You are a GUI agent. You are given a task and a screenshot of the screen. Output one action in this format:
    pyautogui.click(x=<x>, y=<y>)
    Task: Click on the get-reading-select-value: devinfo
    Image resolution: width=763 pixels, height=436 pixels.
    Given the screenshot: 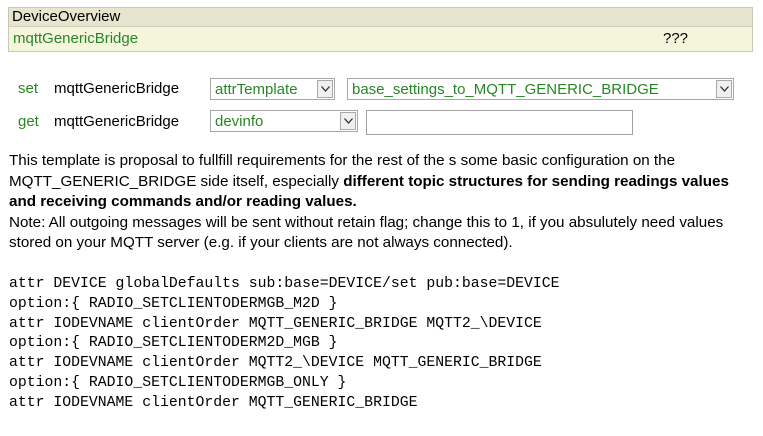 What is the action you would take?
    pyautogui.click(x=239, y=121)
    